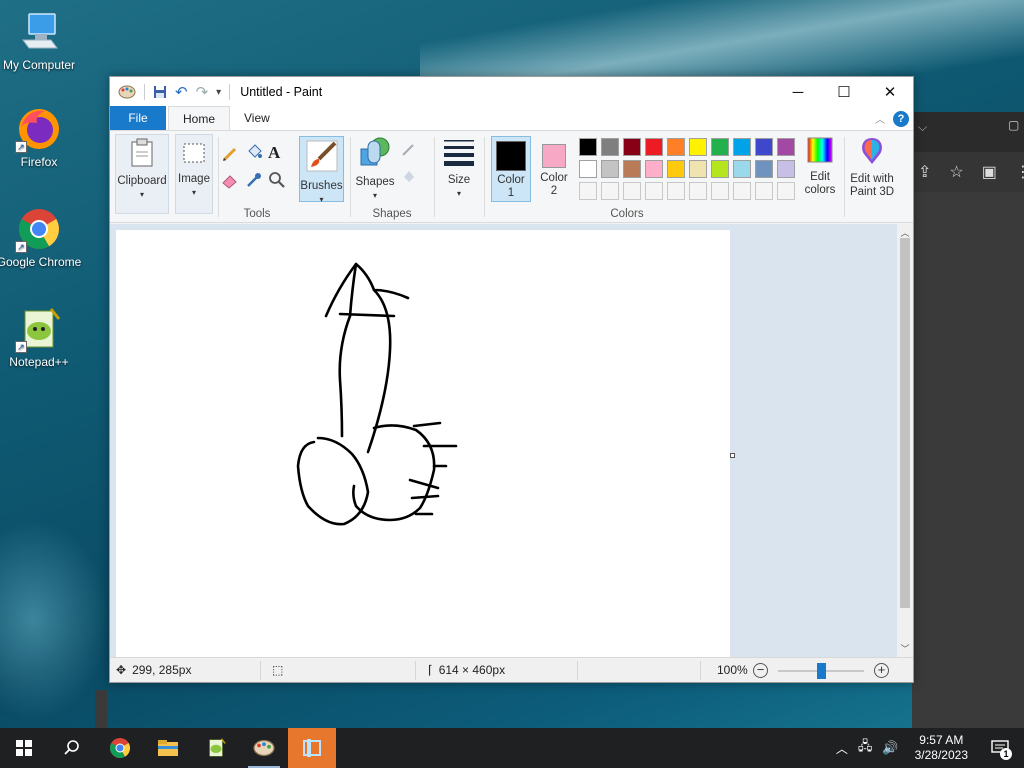  What do you see at coordinates (41, 137) in the screenshot?
I see `desktop-icon-firefox: ↗ Firefox` at bounding box center [41, 137].